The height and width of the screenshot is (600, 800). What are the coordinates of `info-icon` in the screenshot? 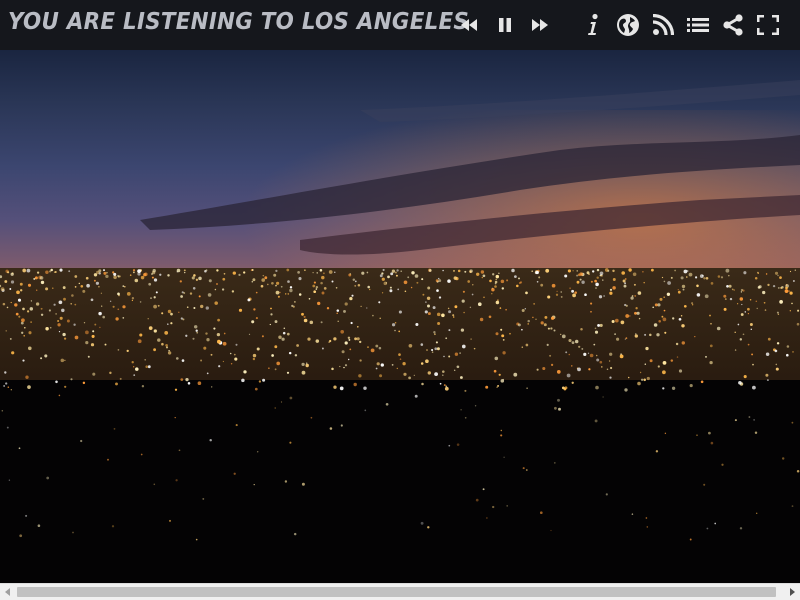 It's located at (593, 24).